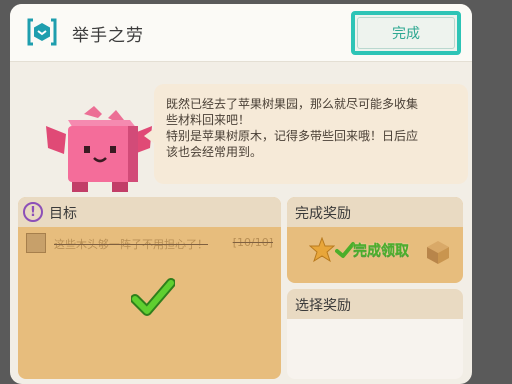  What do you see at coordinates (252, 242) in the screenshot?
I see `task-count: [10/10]` at bounding box center [252, 242].